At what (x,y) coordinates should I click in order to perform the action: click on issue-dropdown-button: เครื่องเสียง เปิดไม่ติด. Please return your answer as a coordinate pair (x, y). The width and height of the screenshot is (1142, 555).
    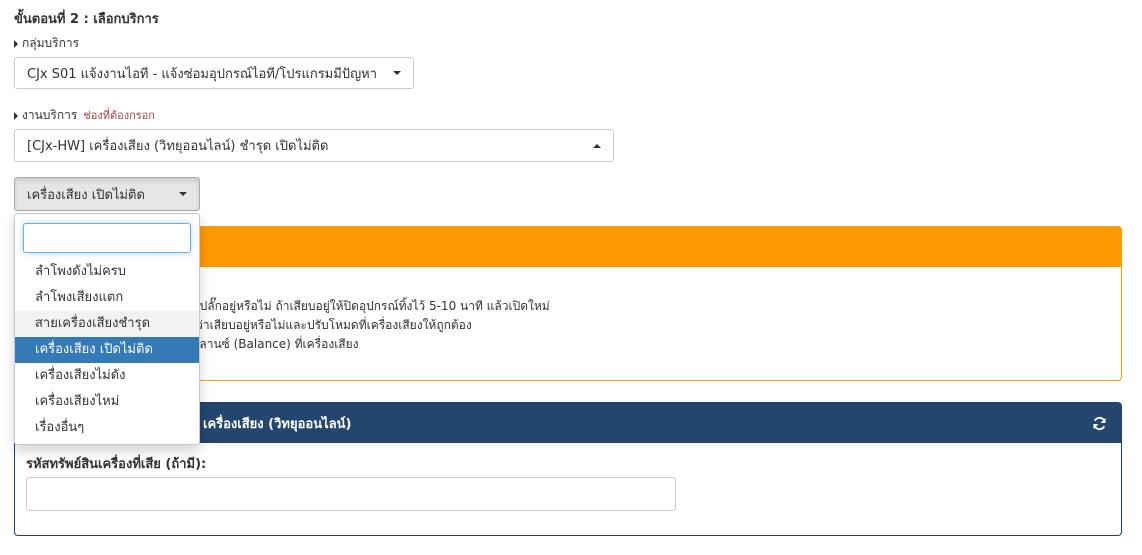
    Looking at the image, I should click on (107, 194).